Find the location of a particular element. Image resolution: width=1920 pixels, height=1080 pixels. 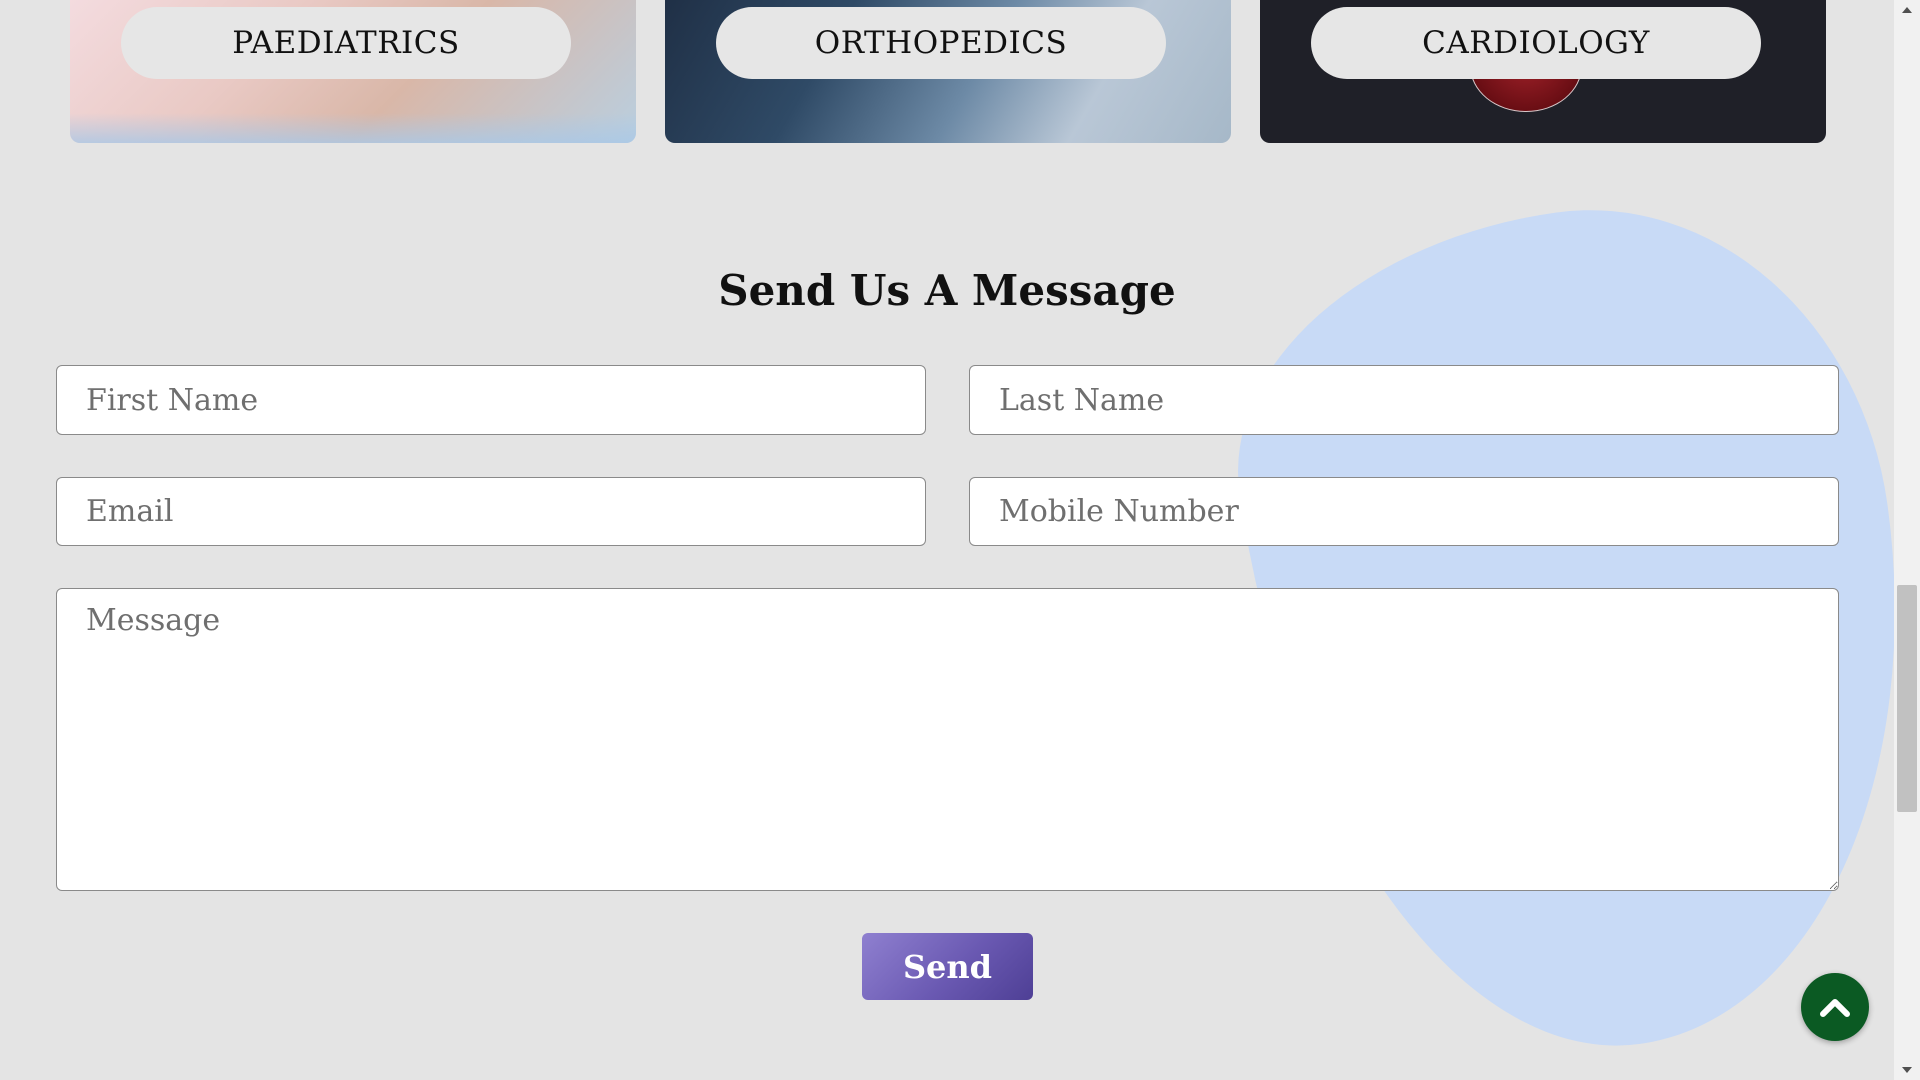

vertical-scrollbar is located at coordinates (1907, 540).